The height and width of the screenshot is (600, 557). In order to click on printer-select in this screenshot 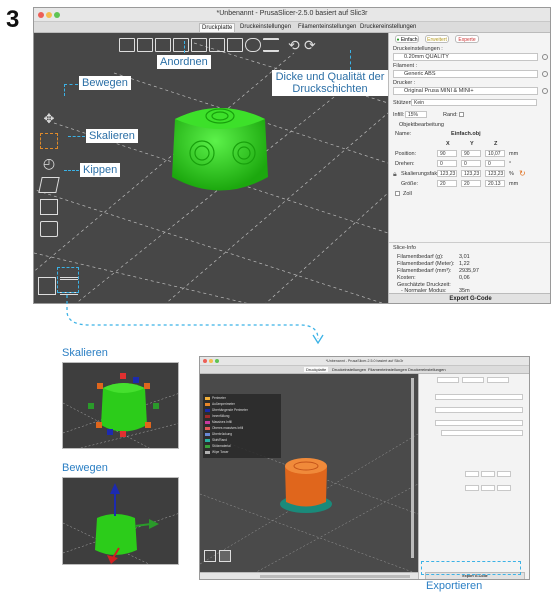, I will do `click(479, 423)`.